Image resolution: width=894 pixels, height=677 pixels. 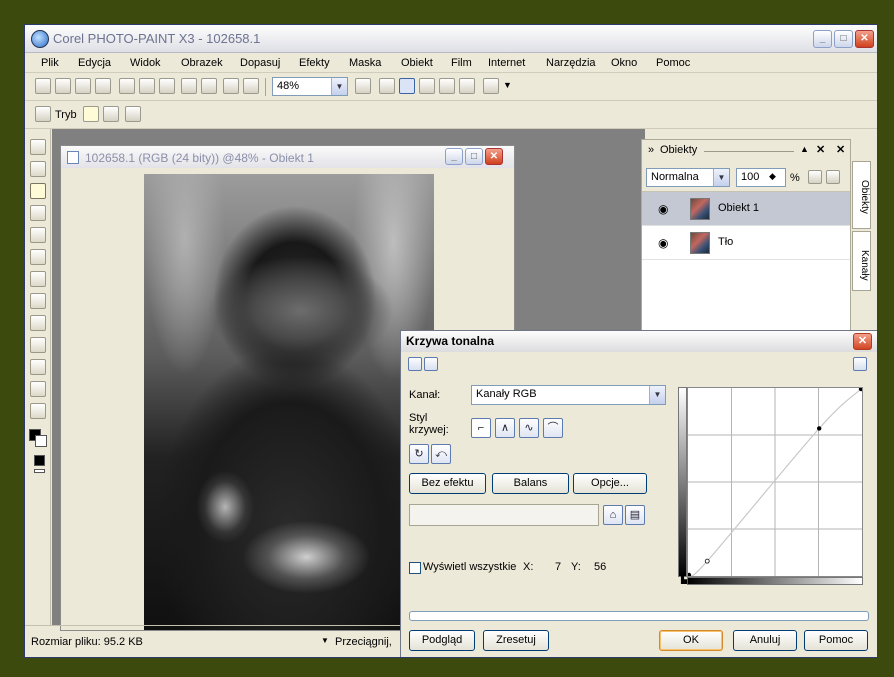 What do you see at coordinates (415, 364) in the screenshot?
I see `preview-mode-icon` at bounding box center [415, 364].